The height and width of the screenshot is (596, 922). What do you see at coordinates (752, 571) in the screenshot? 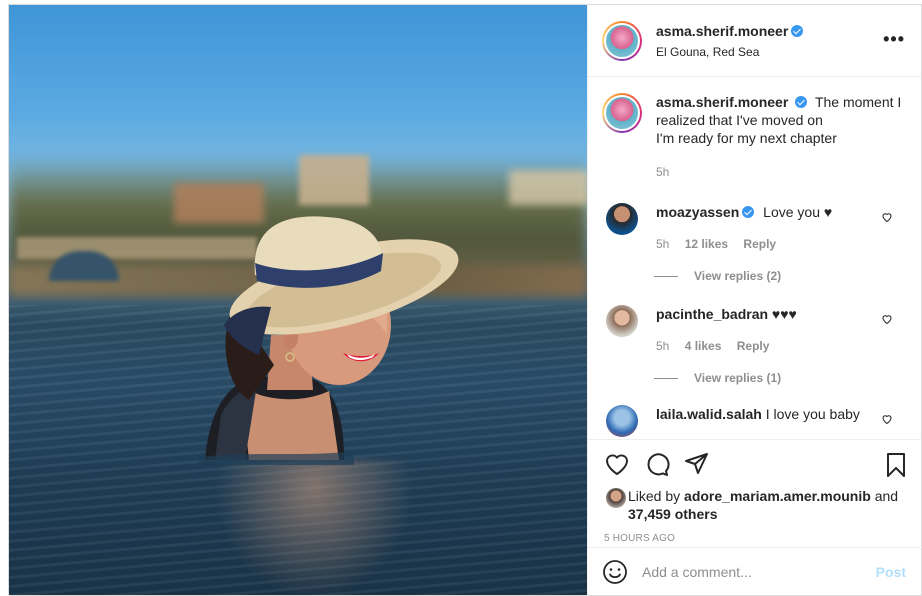
I see `comment-input` at bounding box center [752, 571].